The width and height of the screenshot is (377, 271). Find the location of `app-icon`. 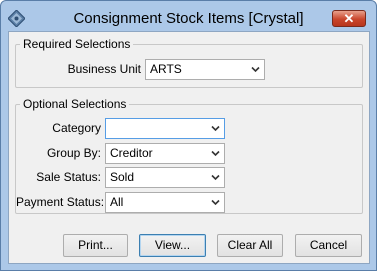

app-icon is located at coordinates (16, 18).